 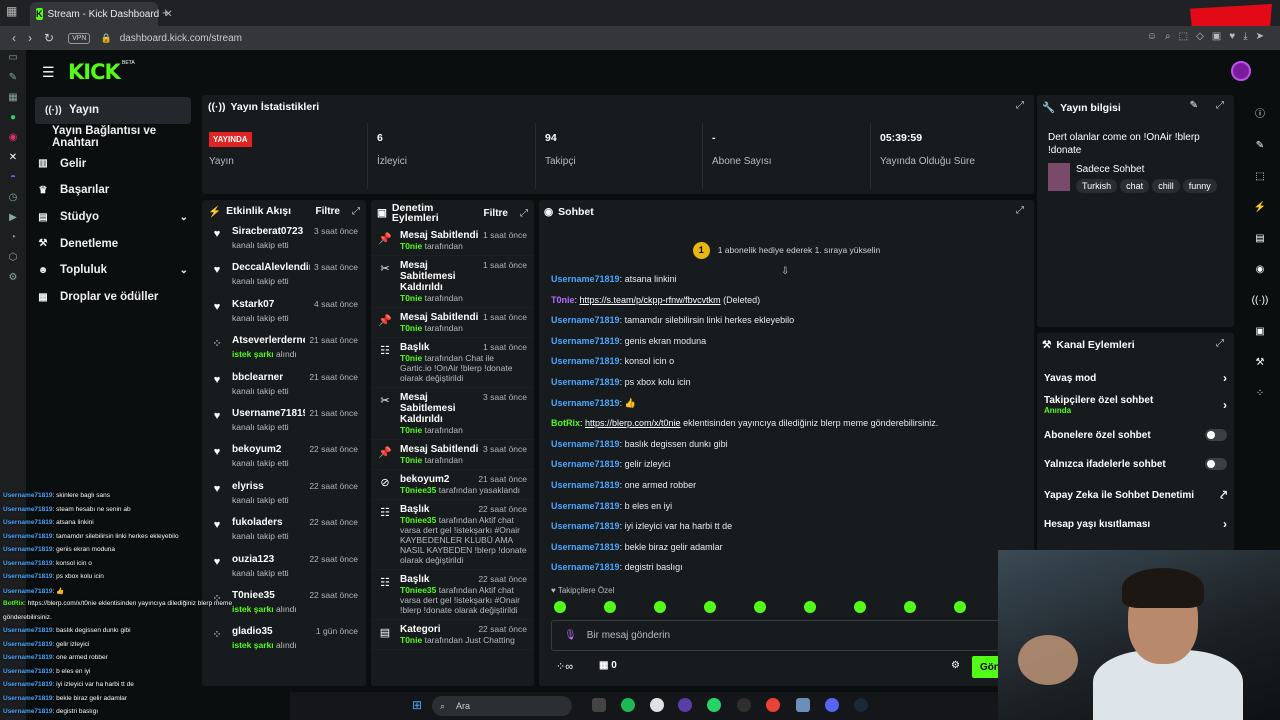 What do you see at coordinates (1200, 36) in the screenshot?
I see `shield-icon: ◇` at bounding box center [1200, 36].